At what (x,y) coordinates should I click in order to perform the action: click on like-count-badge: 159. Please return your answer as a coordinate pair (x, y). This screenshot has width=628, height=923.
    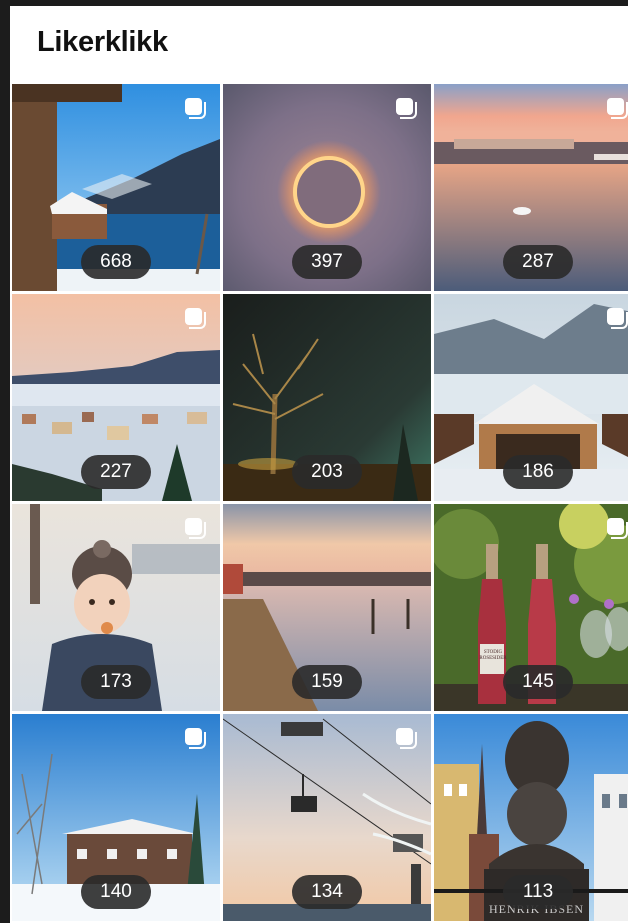
    Looking at the image, I should click on (327, 682).